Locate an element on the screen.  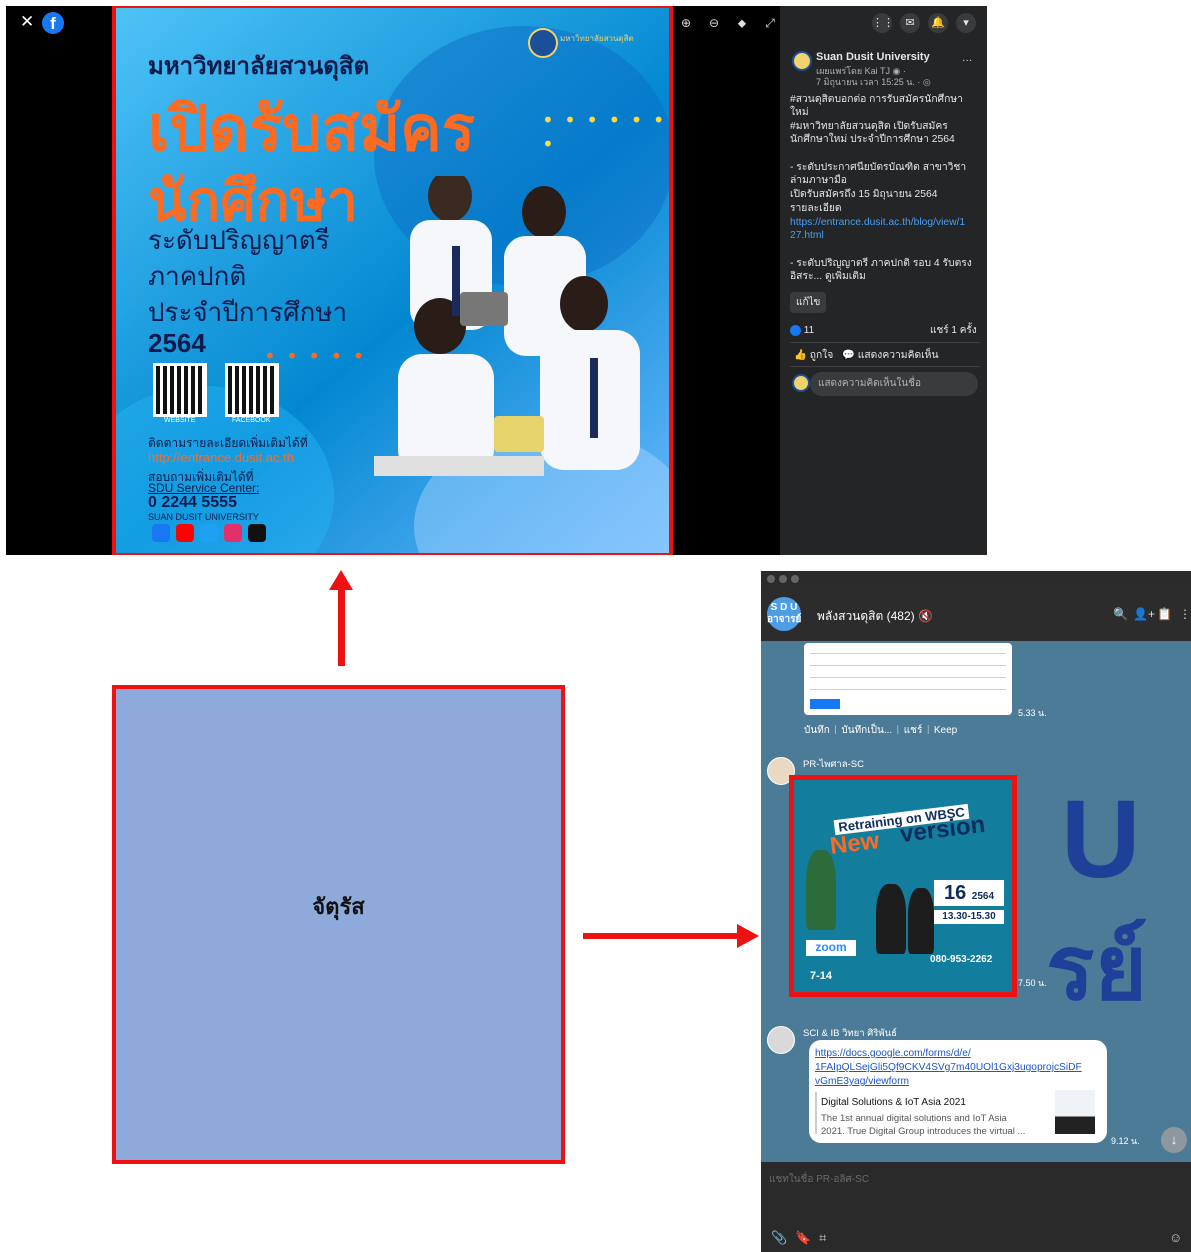
sender-avatar is located at coordinates (781, 1040).